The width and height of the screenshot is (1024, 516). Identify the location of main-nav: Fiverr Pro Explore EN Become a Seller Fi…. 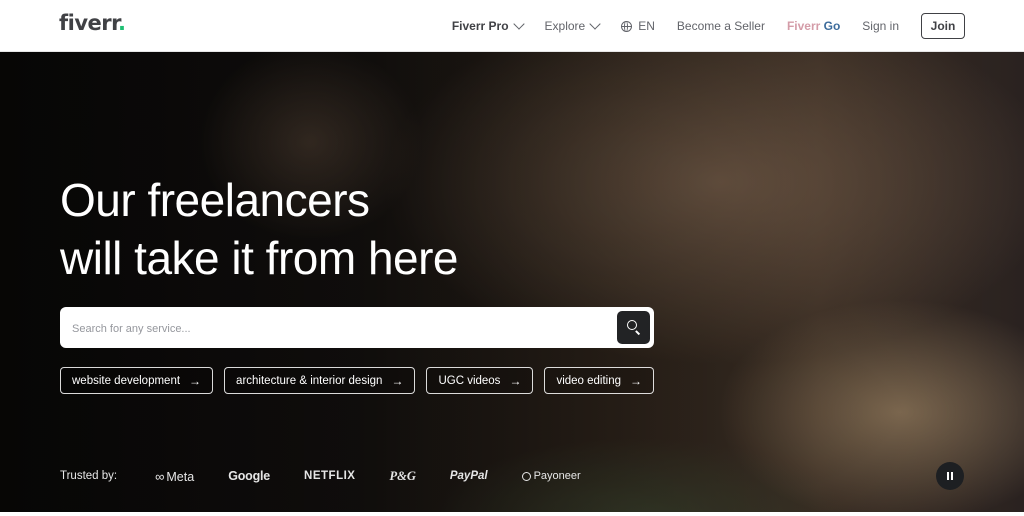
(697, 26).